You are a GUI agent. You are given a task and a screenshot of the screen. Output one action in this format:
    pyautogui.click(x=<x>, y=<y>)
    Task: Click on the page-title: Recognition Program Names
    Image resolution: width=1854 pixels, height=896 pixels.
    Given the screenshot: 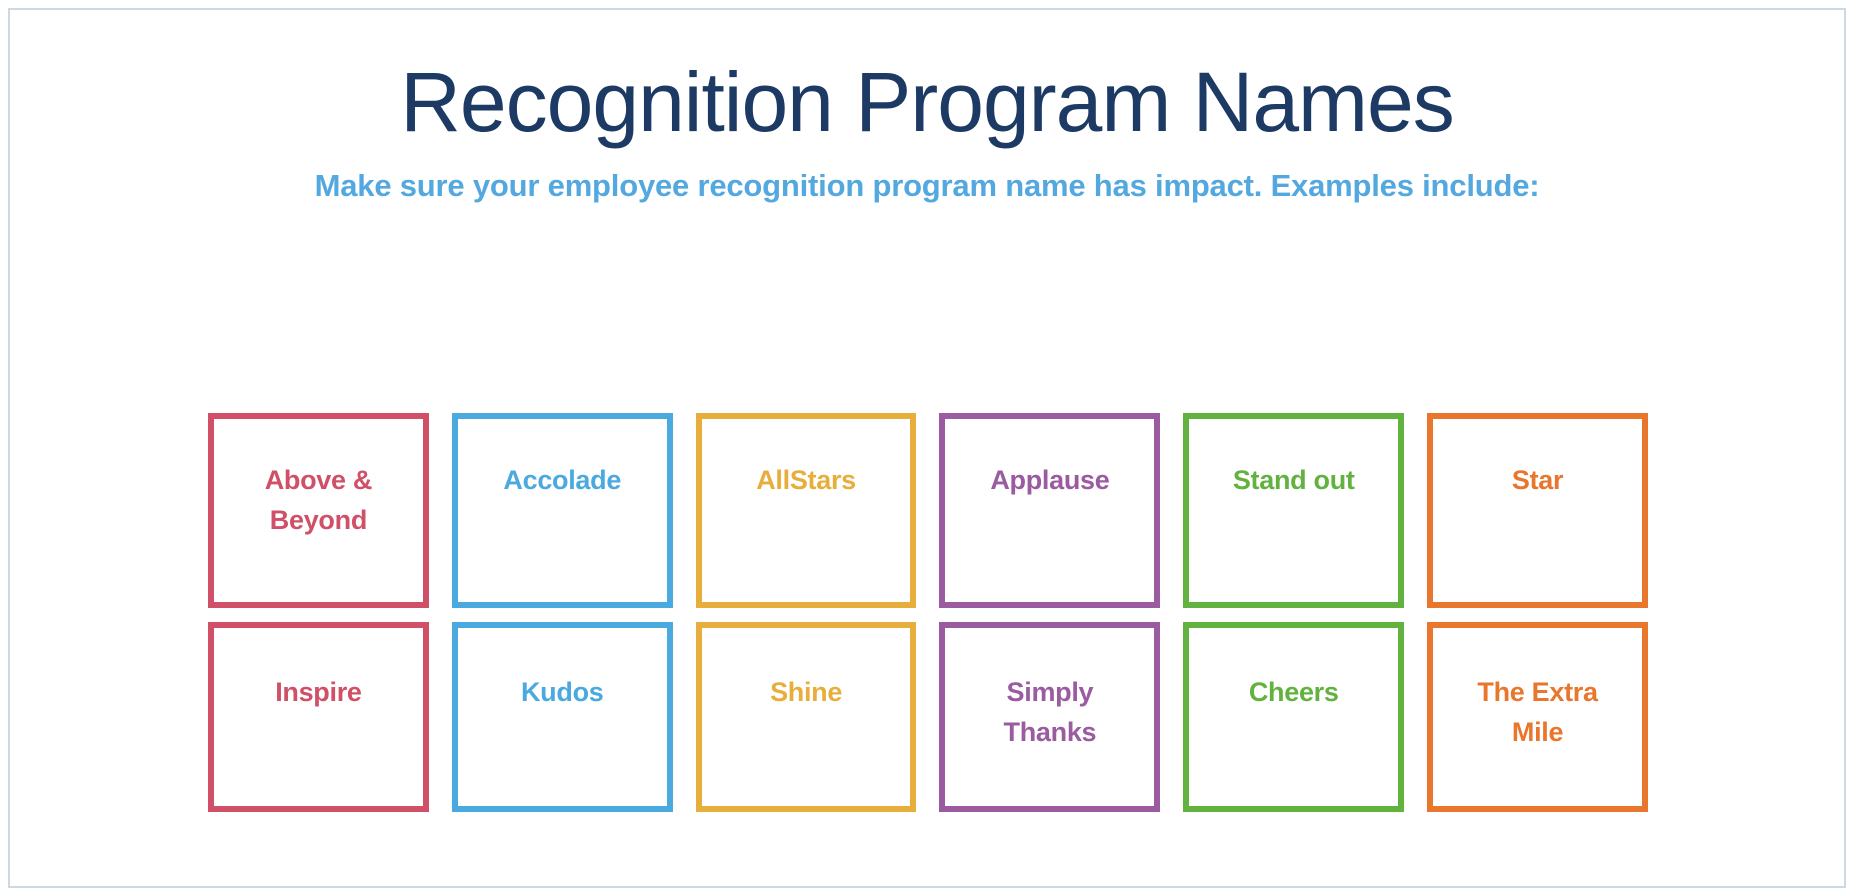 What is the action you would take?
    pyautogui.click(x=927, y=102)
    